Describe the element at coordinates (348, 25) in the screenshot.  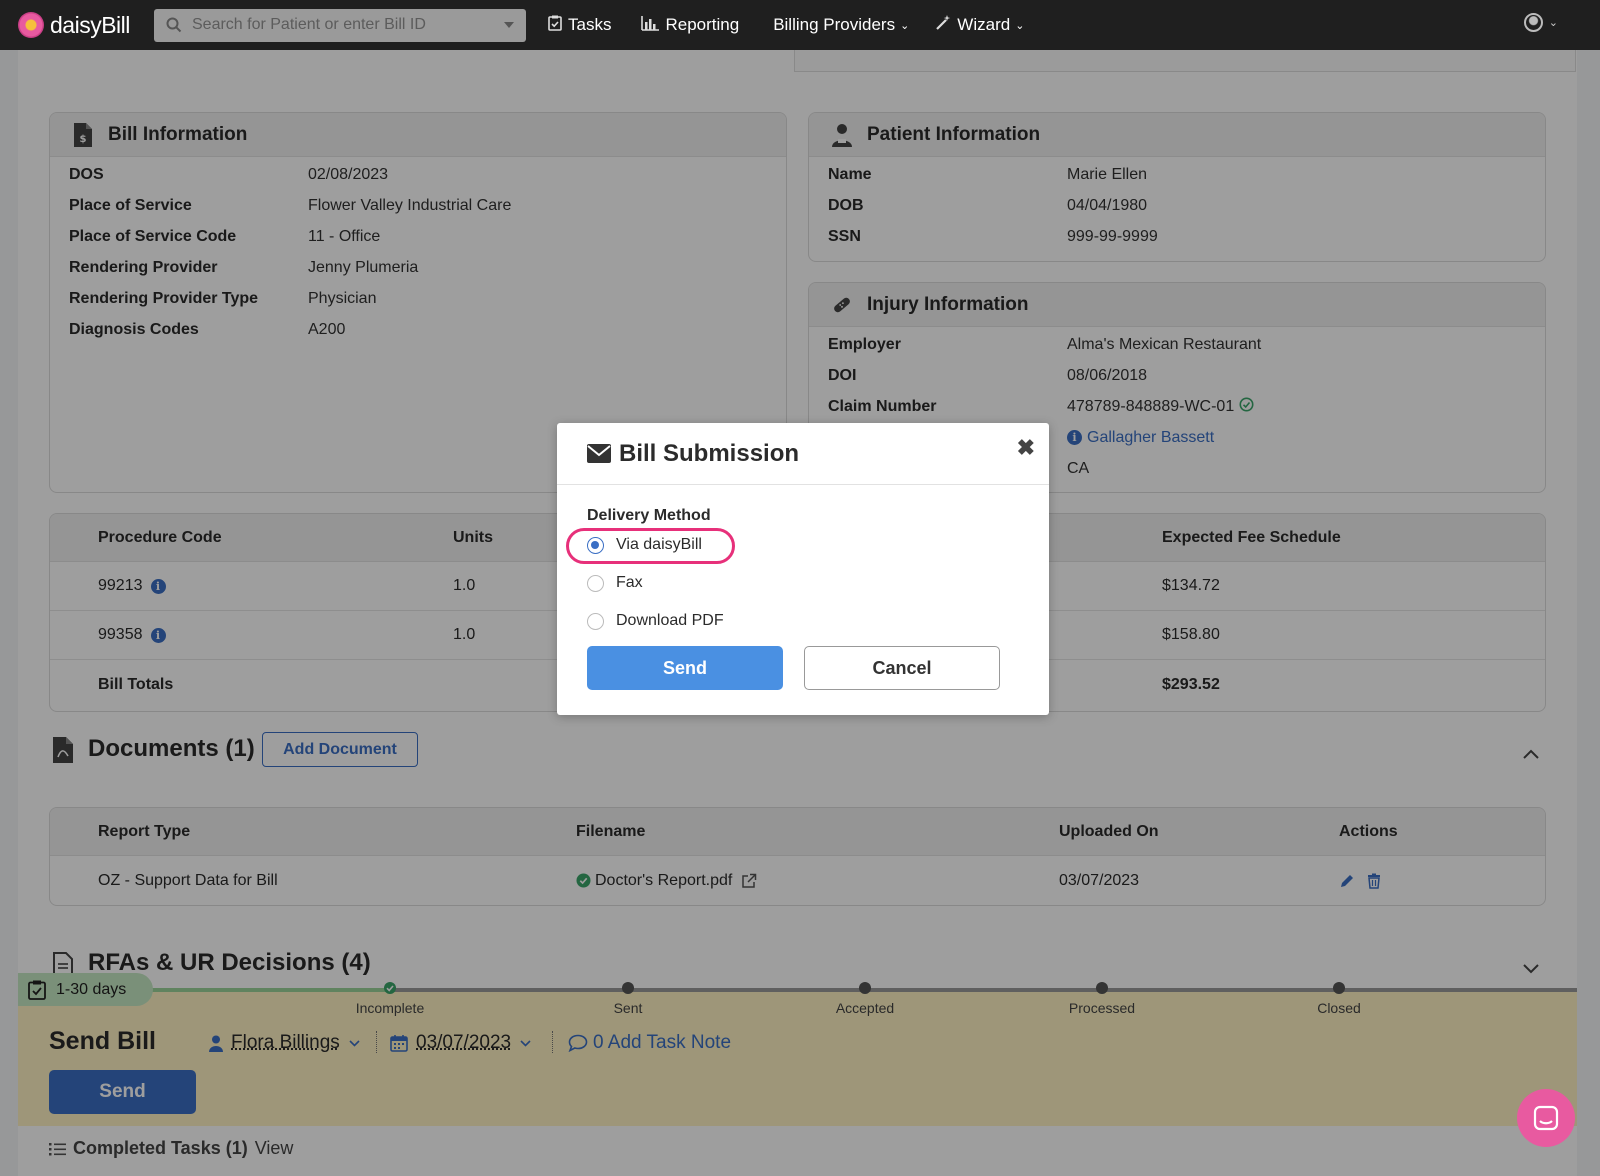
I see `search-input` at that location.